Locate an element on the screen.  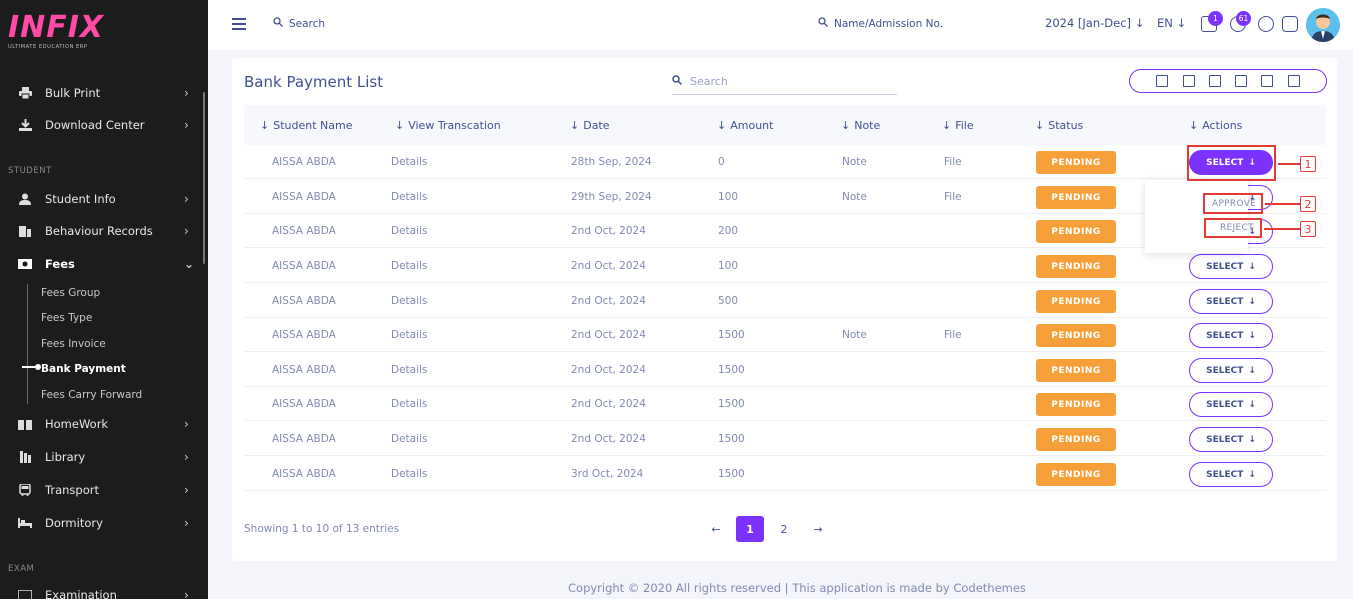
globe-icon is located at coordinates (1266, 24).